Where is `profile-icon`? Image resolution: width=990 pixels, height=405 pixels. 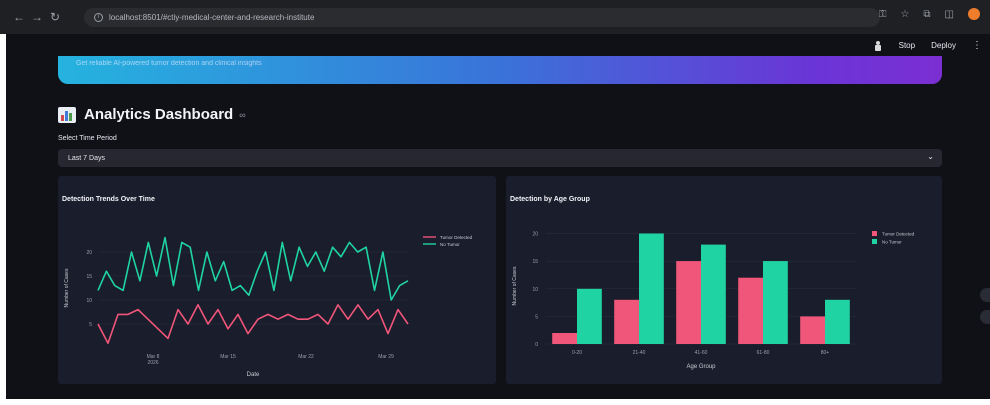
profile-icon is located at coordinates (974, 14).